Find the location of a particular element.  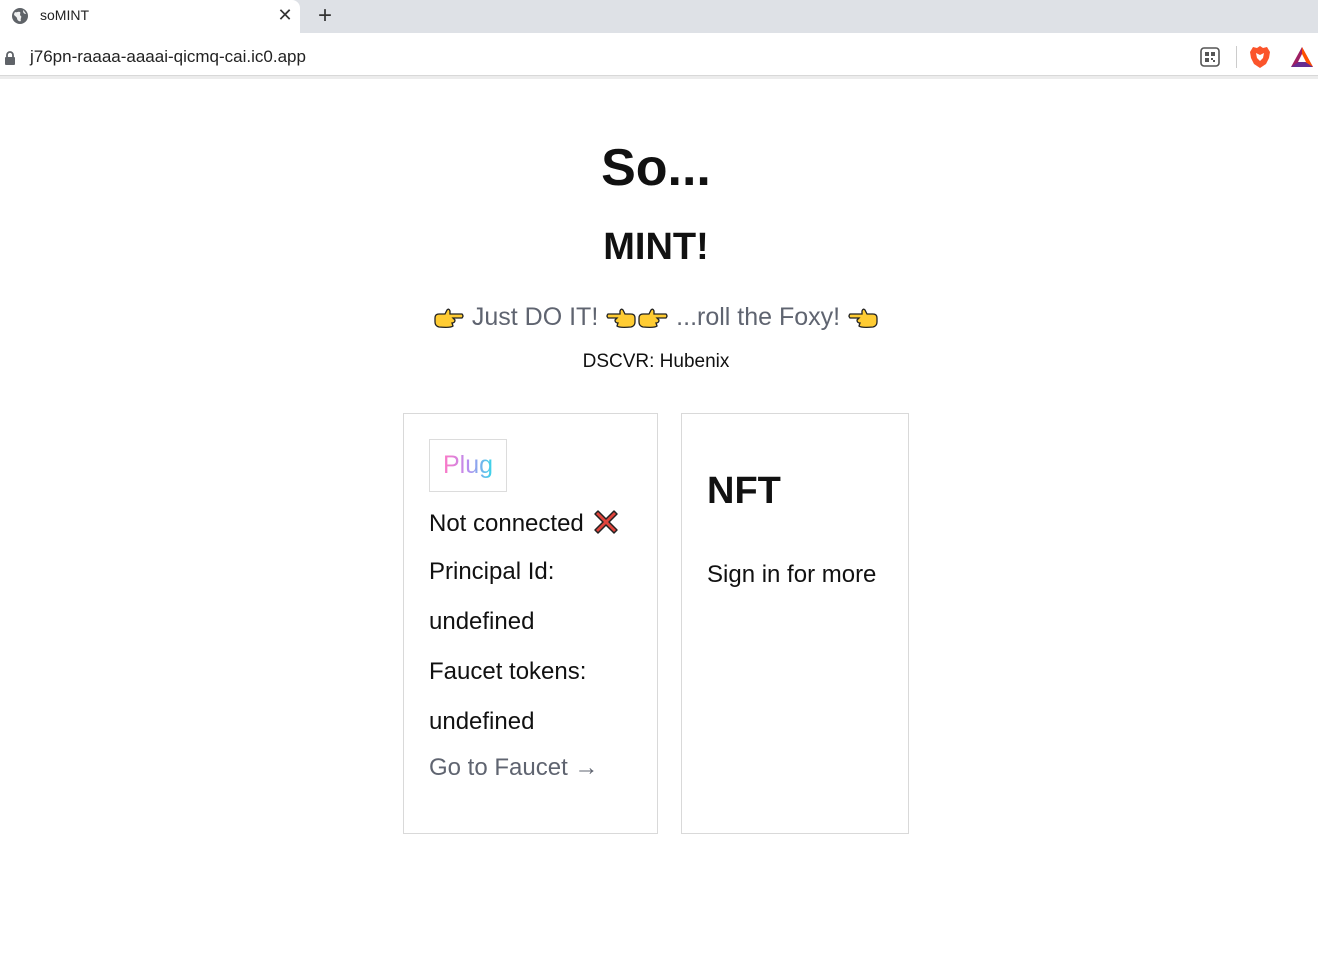

connection-status: Not connected is located at coordinates (524, 523).